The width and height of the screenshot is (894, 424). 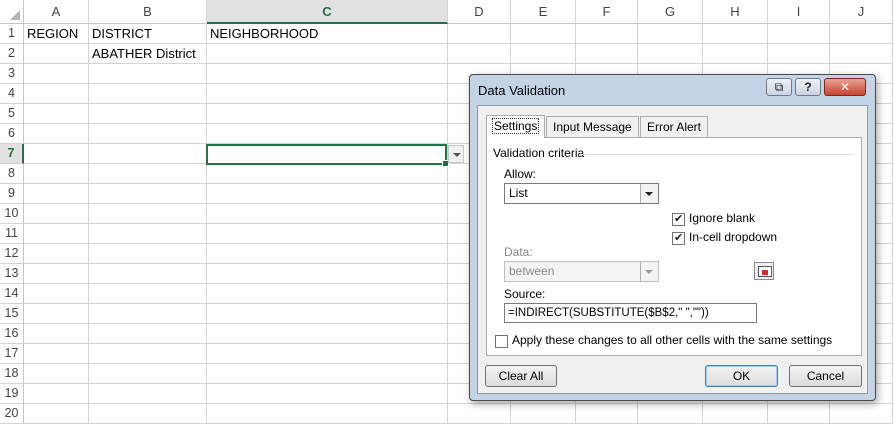 What do you see at coordinates (148, 254) in the screenshot?
I see `cell-b12` at bounding box center [148, 254].